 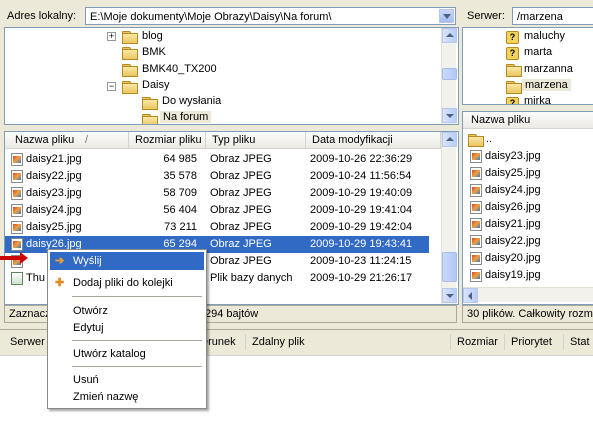 I want to click on tree-item-na-forum: Na forum, so click(x=186, y=117).